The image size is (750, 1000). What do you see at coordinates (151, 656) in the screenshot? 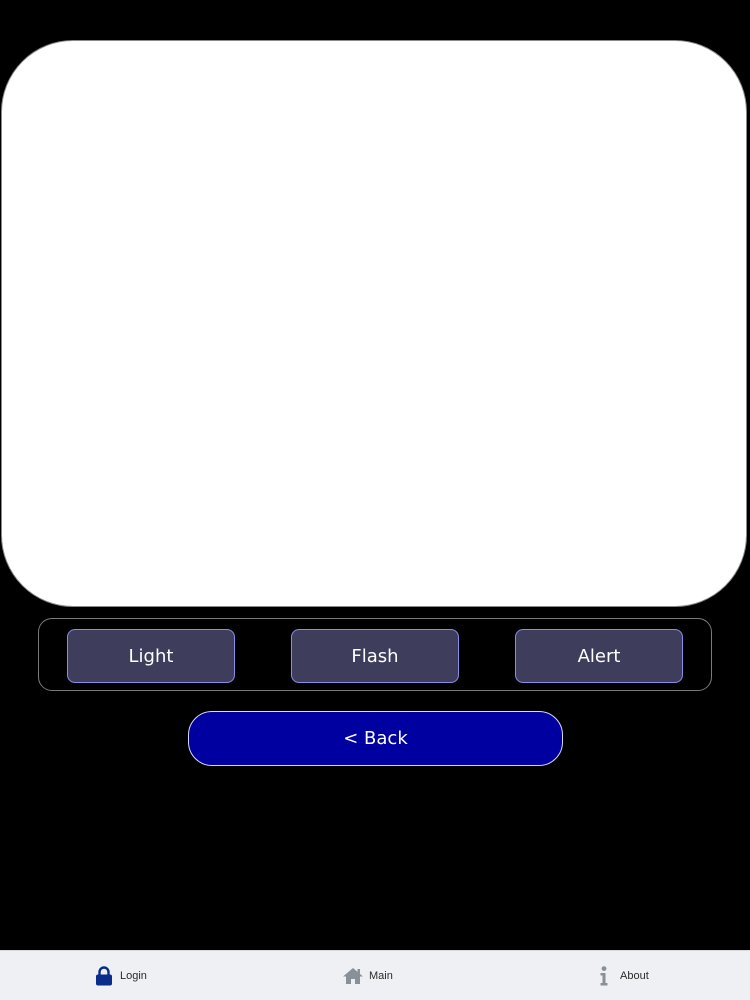
I see `light-button: Light` at bounding box center [151, 656].